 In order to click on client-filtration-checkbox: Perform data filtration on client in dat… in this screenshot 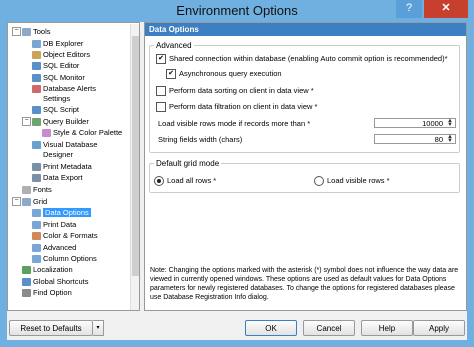, I will do `click(237, 107)`.